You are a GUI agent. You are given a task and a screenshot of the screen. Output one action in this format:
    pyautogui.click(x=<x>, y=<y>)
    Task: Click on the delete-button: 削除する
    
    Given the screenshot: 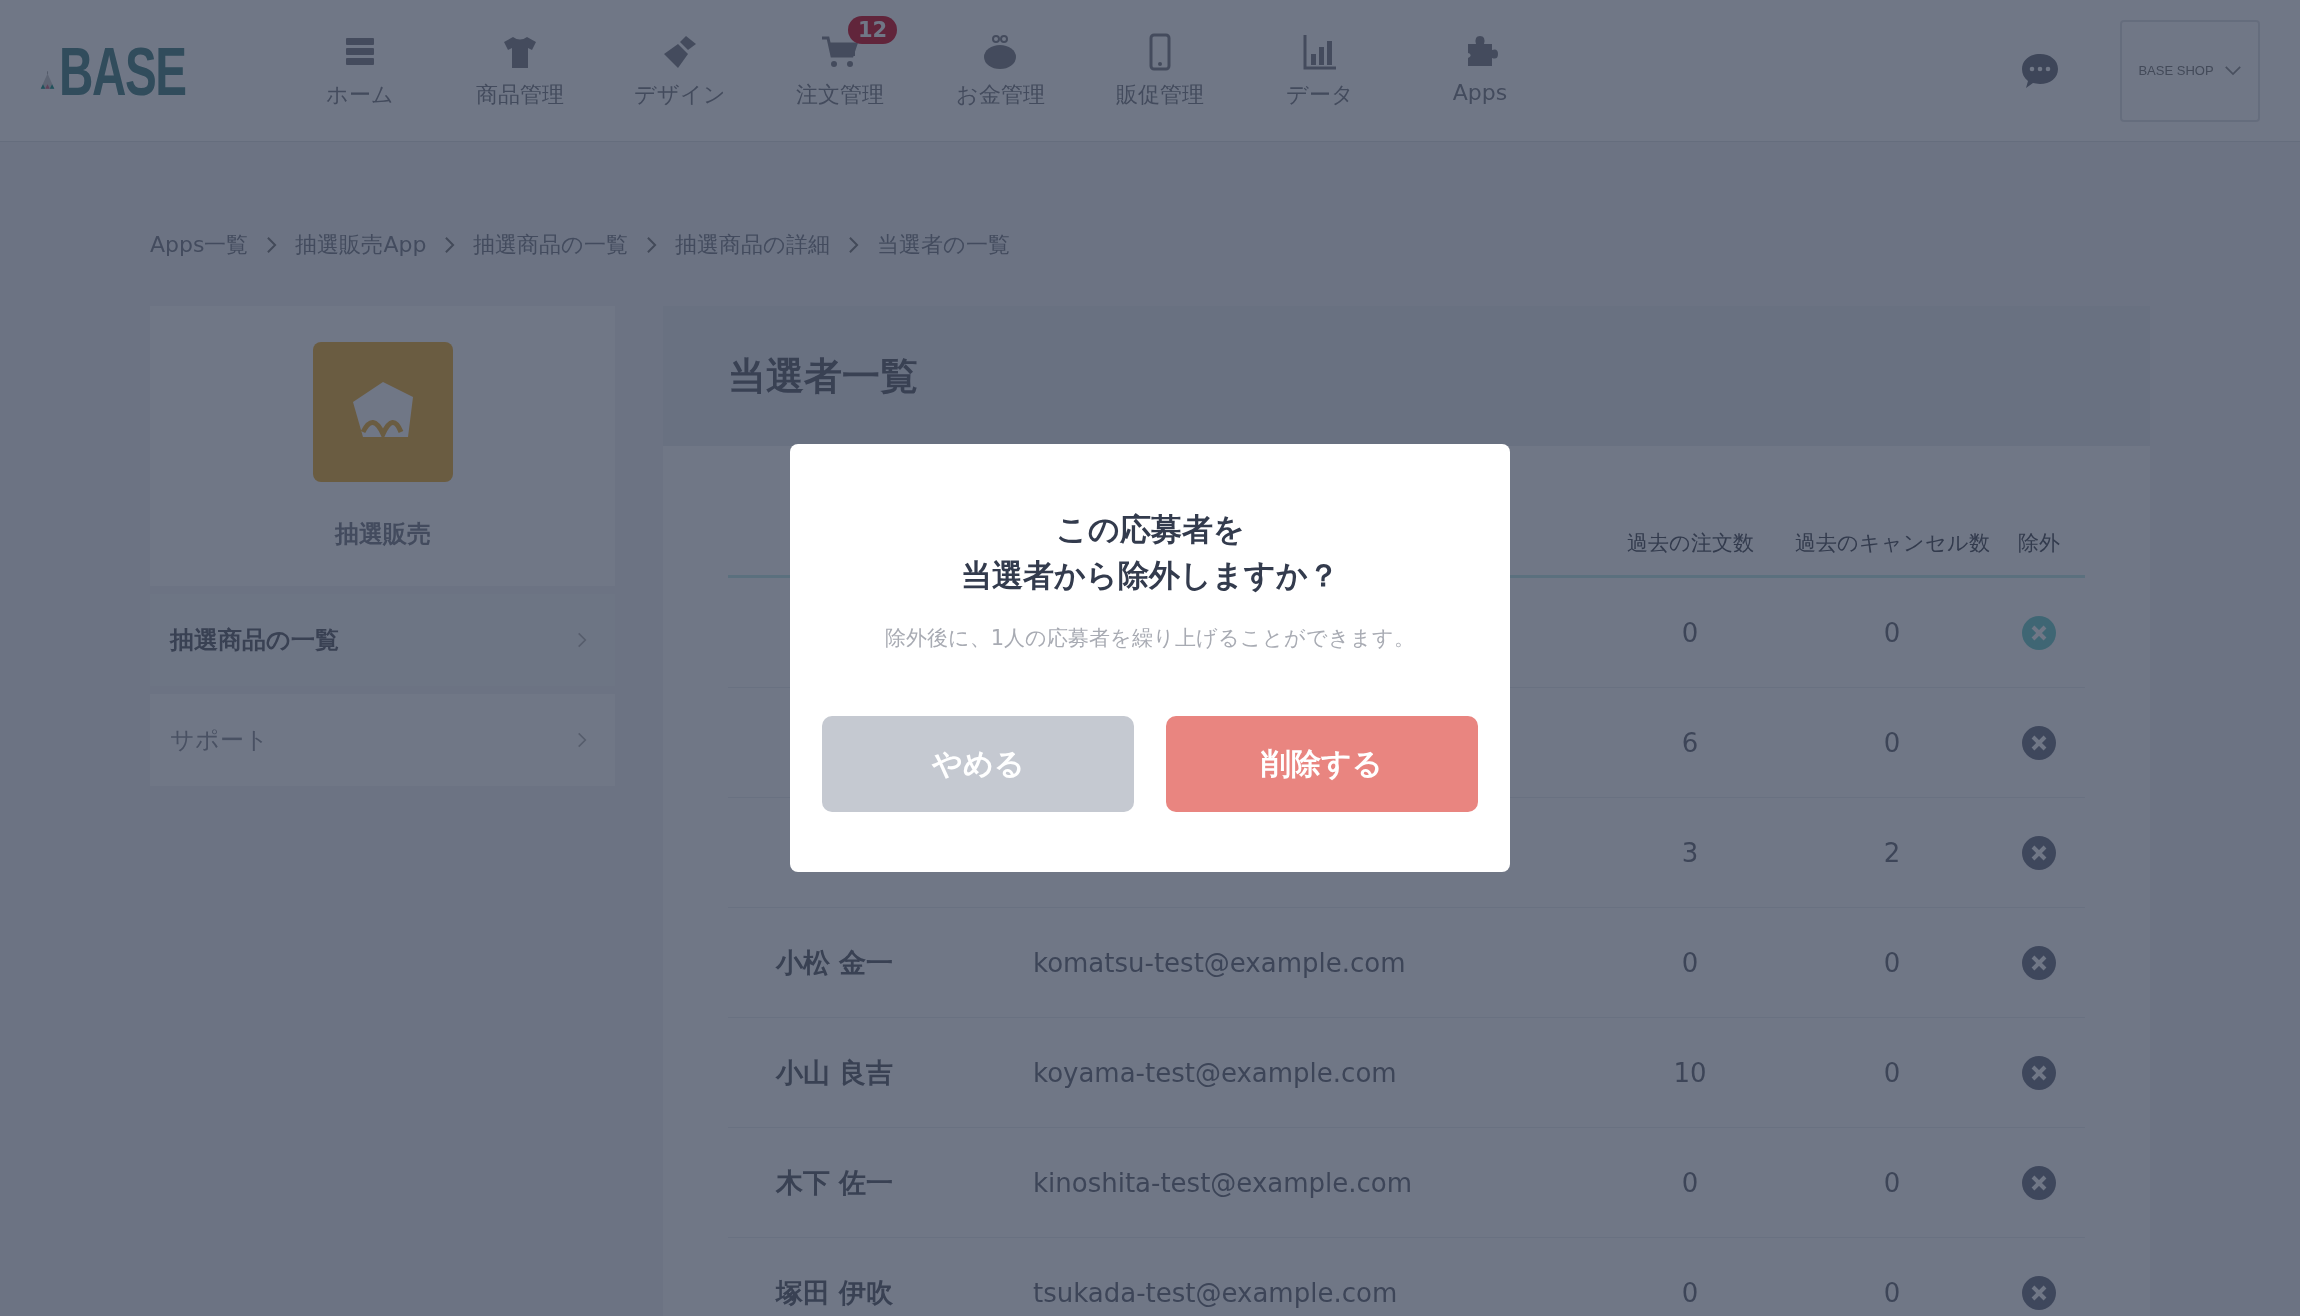 What is the action you would take?
    pyautogui.click(x=1322, y=764)
    